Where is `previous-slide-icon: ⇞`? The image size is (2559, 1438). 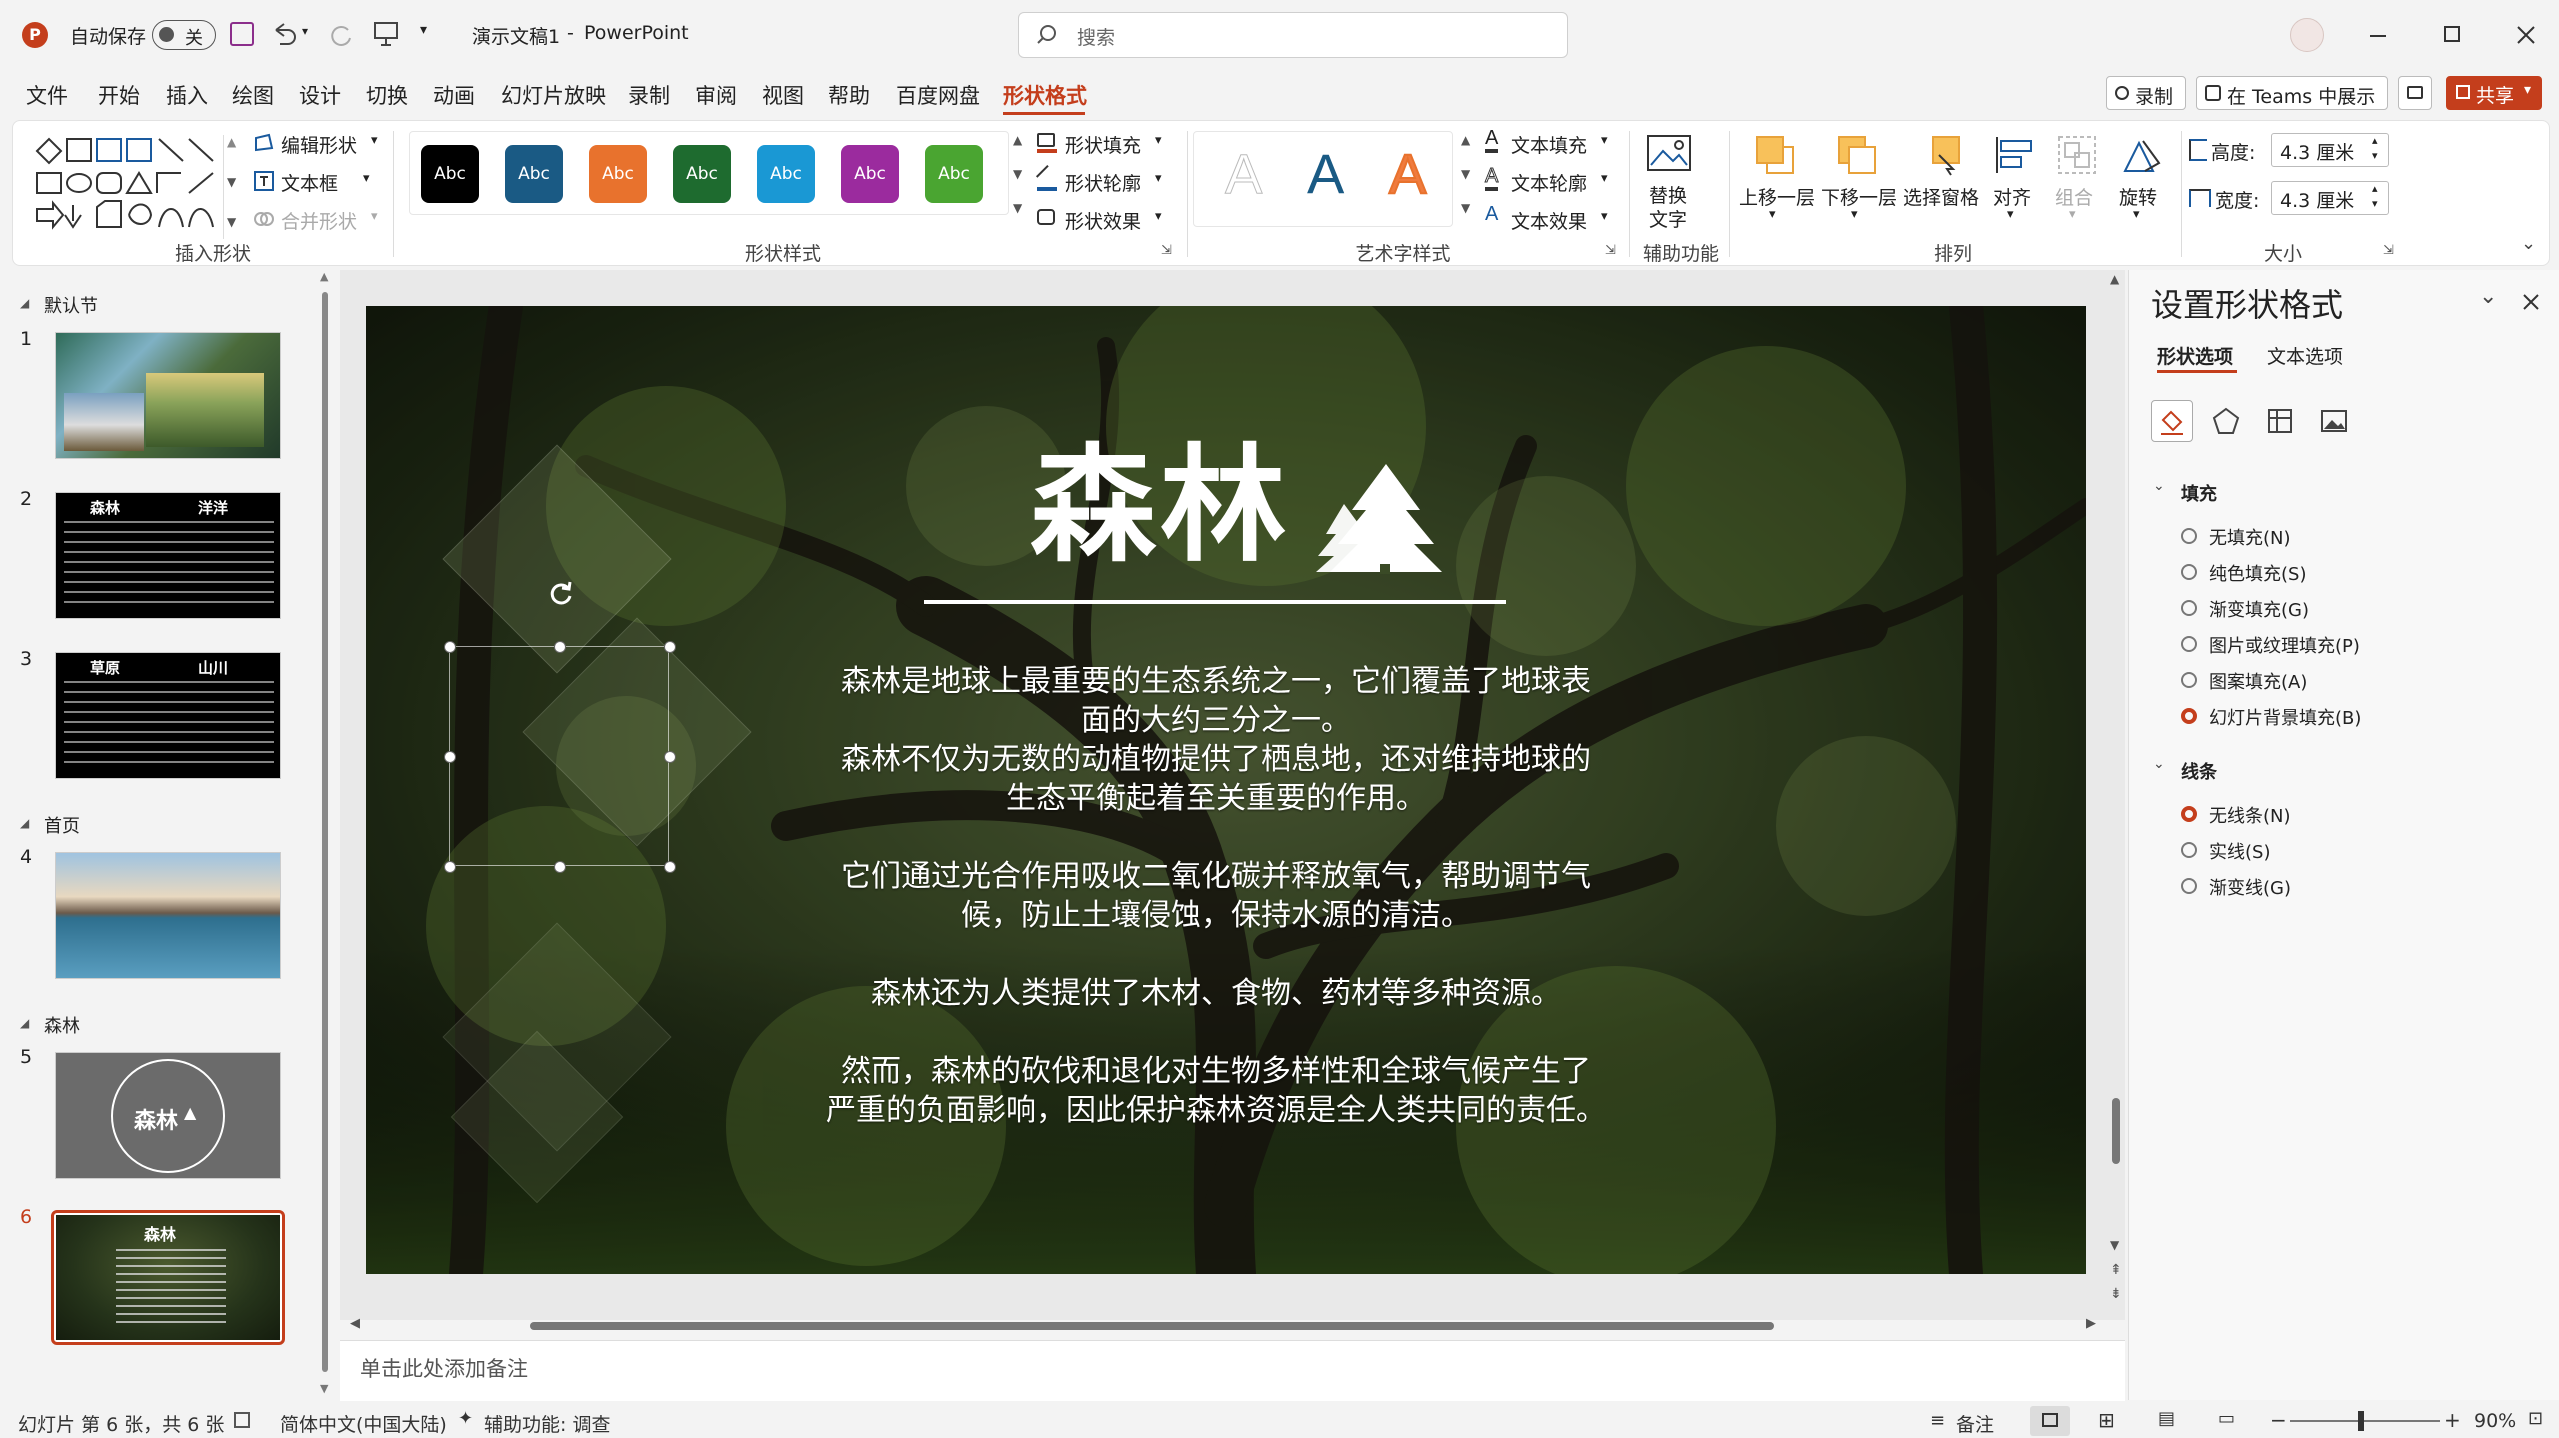
previous-slide-icon: ⇞ is located at coordinates (2116, 1270).